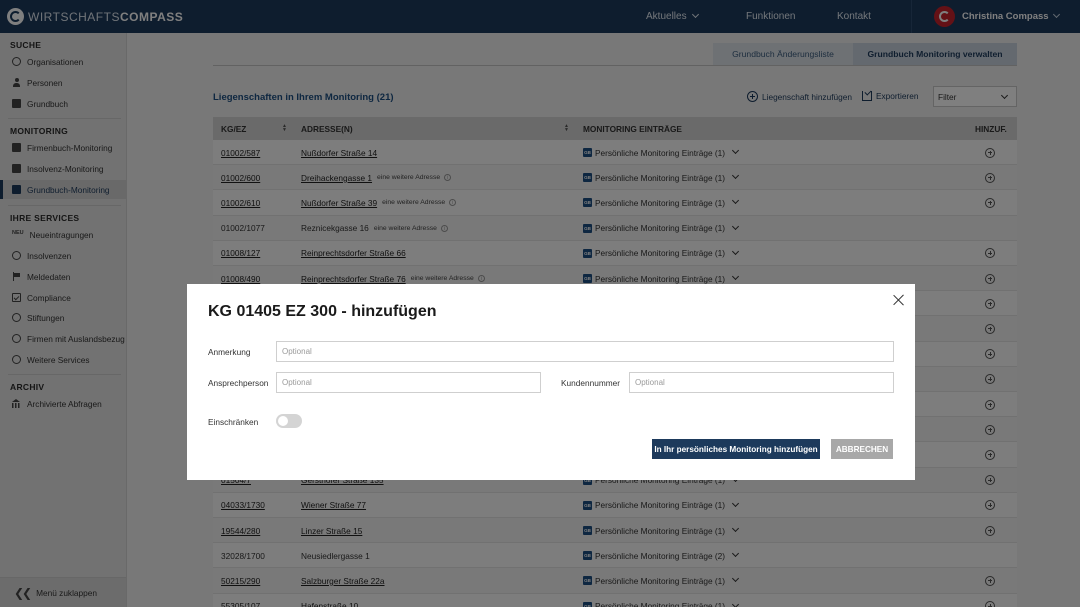 The height and width of the screenshot is (607, 1080). I want to click on anmerkung-label: Anmerkung, so click(229, 352).